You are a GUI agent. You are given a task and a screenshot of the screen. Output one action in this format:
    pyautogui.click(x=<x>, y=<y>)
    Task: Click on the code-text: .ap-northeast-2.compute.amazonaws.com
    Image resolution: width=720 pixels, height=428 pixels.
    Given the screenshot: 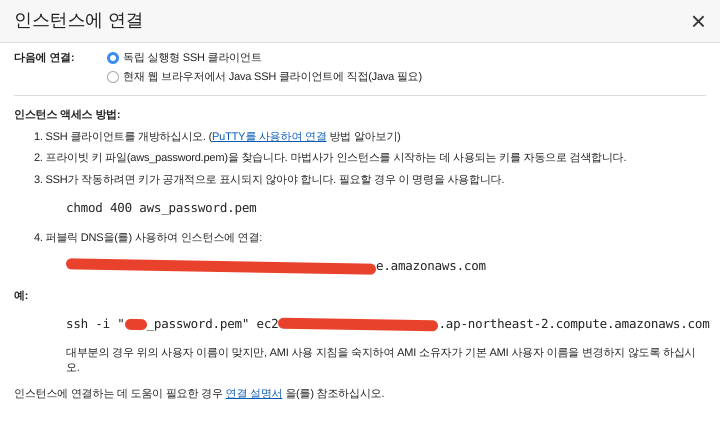 What is the action you would take?
    pyautogui.click(x=574, y=323)
    